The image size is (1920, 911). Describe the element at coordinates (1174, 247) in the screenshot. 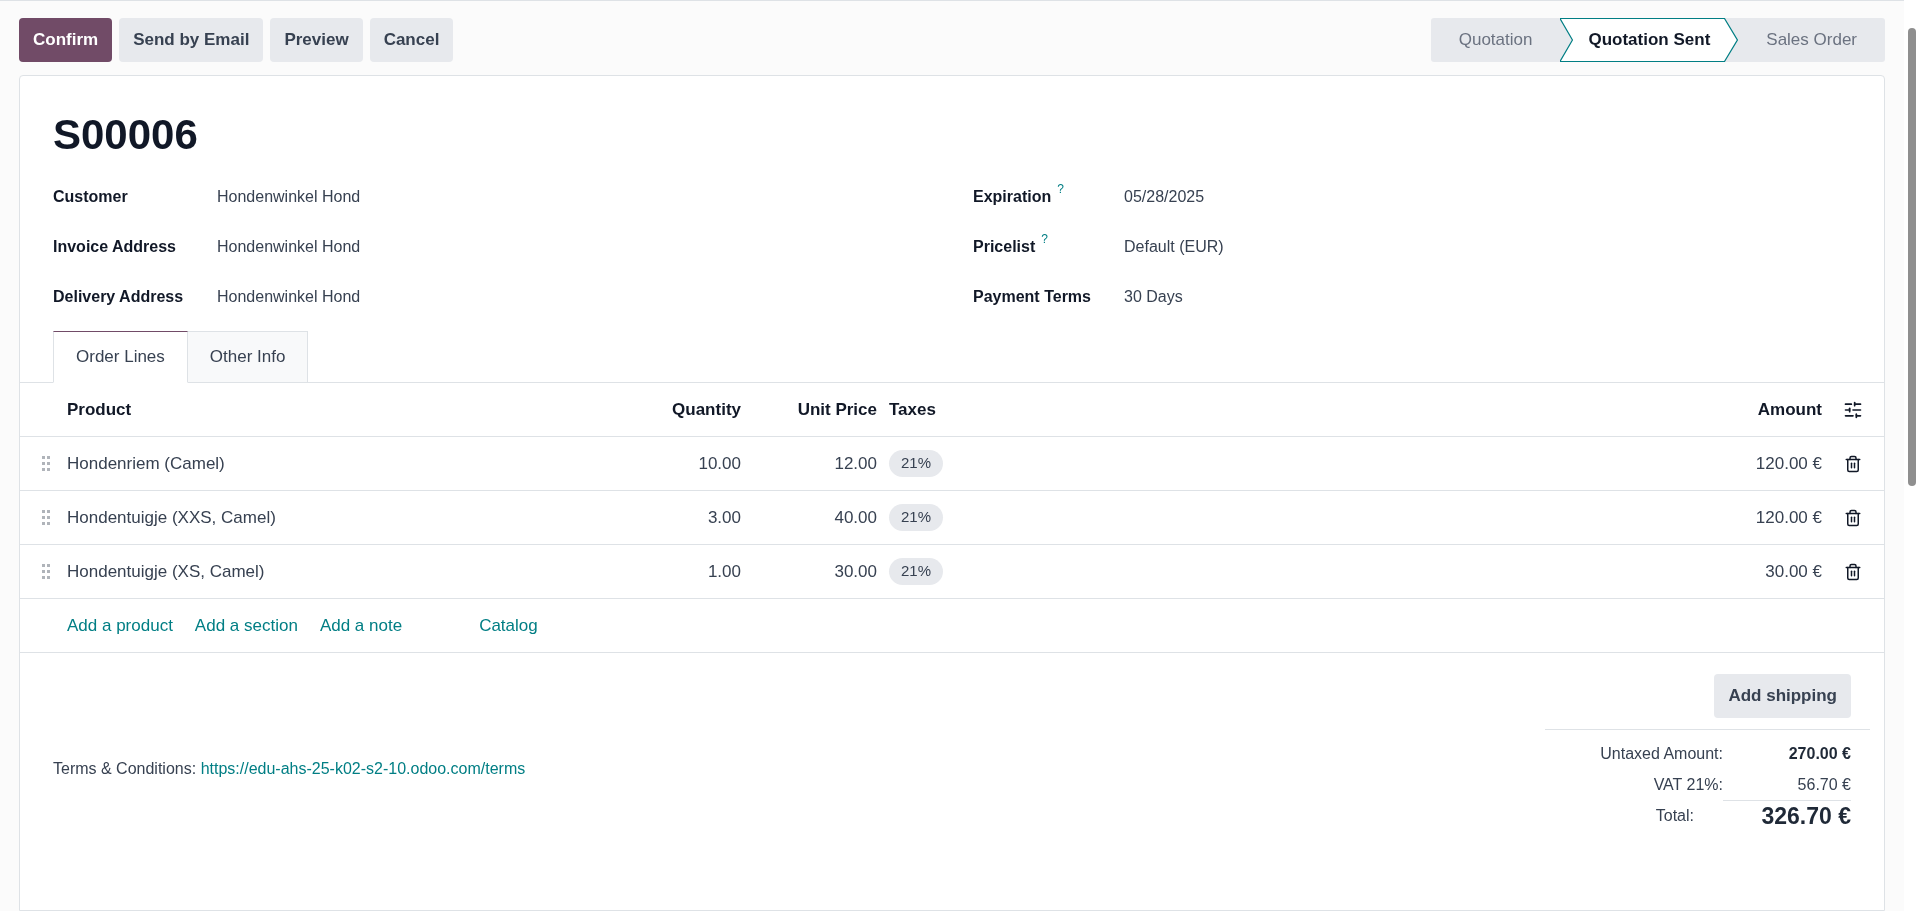

I see `field-value: Default (EUR)` at that location.